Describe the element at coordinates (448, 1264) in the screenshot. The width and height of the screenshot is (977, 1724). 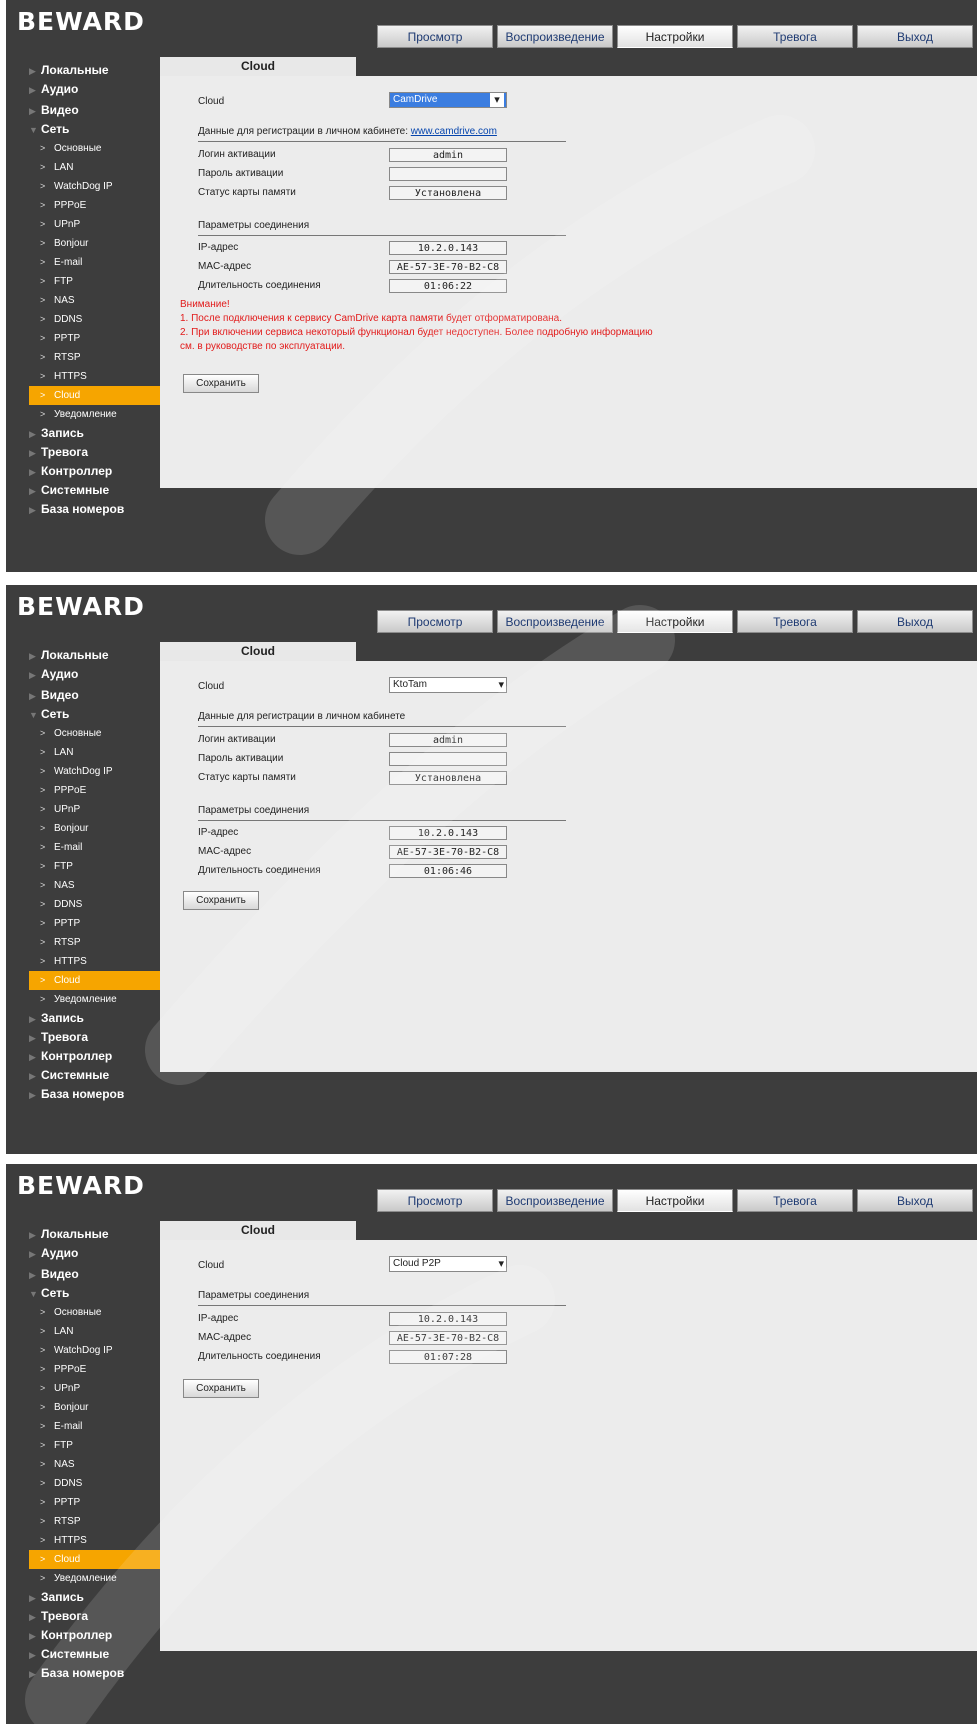
I see `cloud-select: Cloud P2P ▾` at that location.